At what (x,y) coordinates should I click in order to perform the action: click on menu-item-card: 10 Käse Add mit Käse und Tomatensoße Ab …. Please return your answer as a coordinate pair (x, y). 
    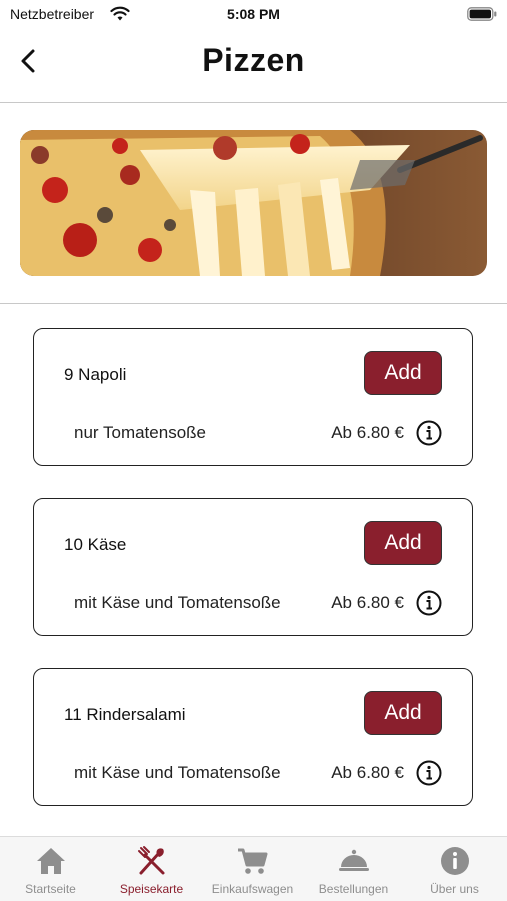
    Looking at the image, I should click on (253, 567).